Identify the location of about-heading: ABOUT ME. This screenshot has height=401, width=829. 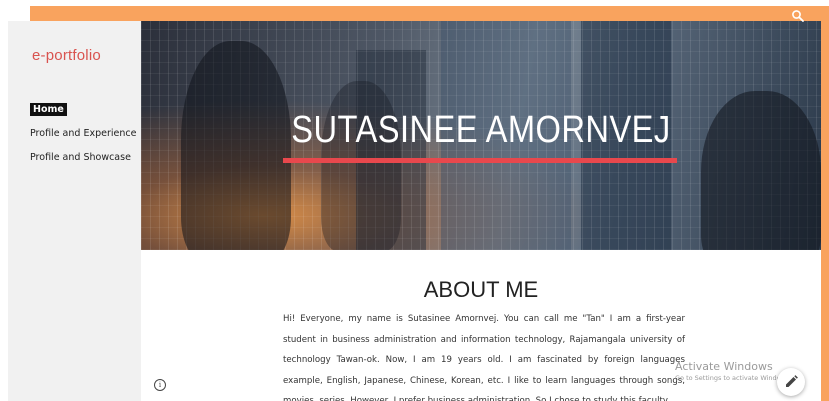
(481, 289).